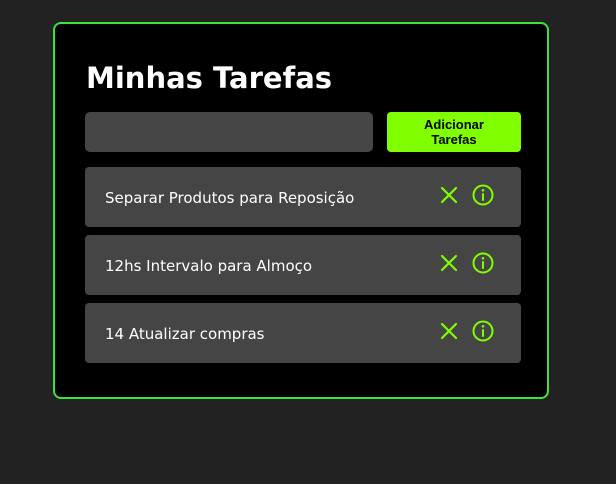  Describe the element at coordinates (209, 78) in the screenshot. I see `page-title: Minhas Tarefas` at that location.